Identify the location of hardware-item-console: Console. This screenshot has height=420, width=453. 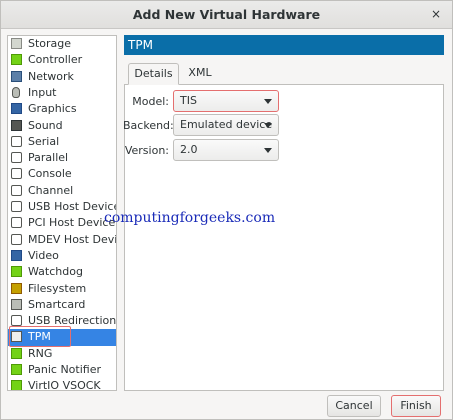
(62, 174).